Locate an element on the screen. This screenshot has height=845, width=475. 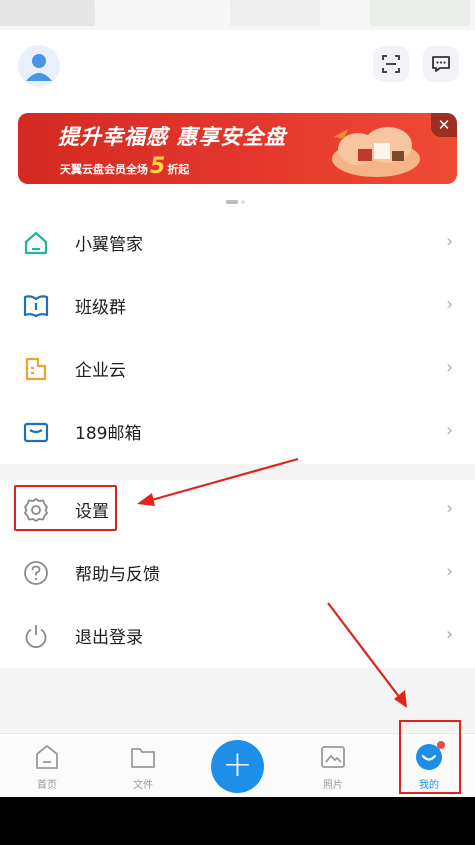
photo-icon is located at coordinates (333, 757).